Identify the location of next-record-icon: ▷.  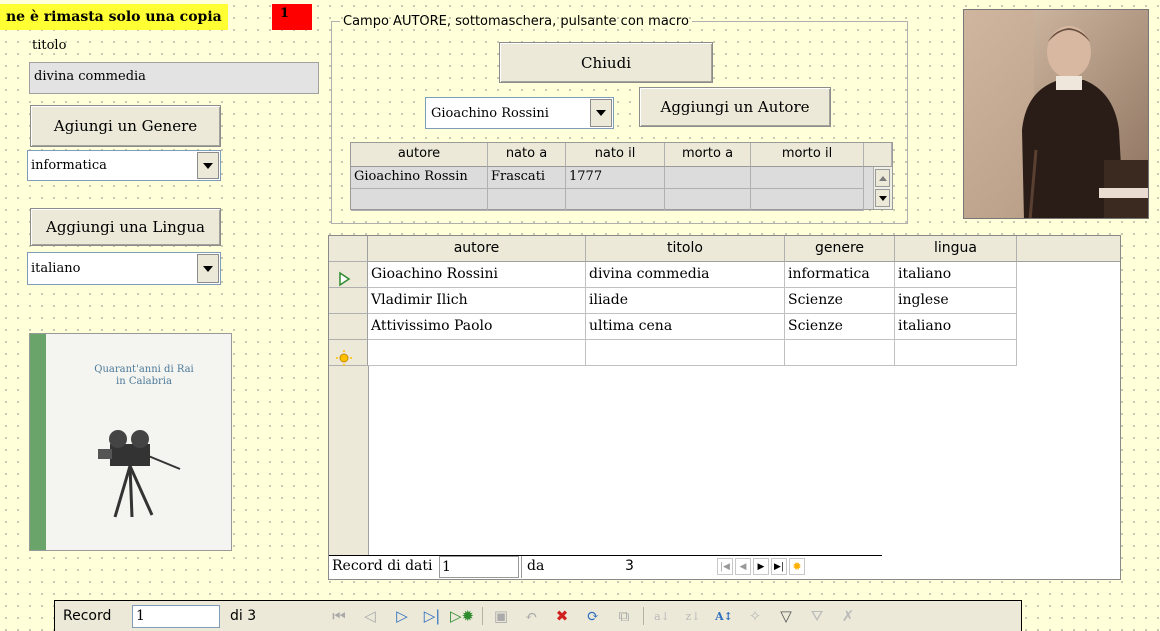
(402, 616).